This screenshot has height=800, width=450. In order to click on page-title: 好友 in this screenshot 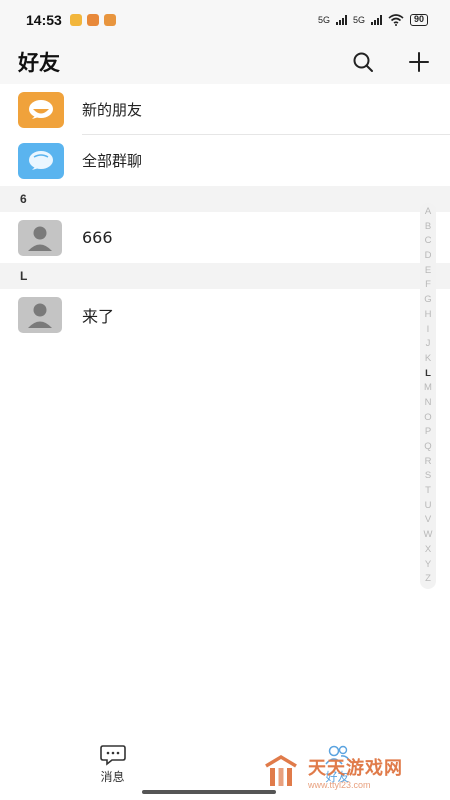, I will do `click(39, 63)`.